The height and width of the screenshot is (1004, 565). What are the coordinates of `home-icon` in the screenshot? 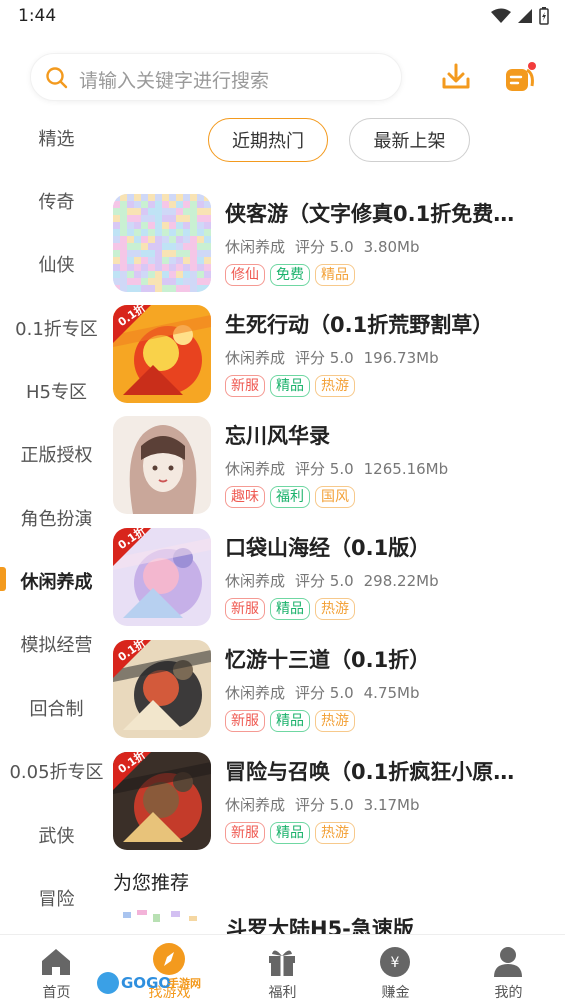 It's located at (56, 962).